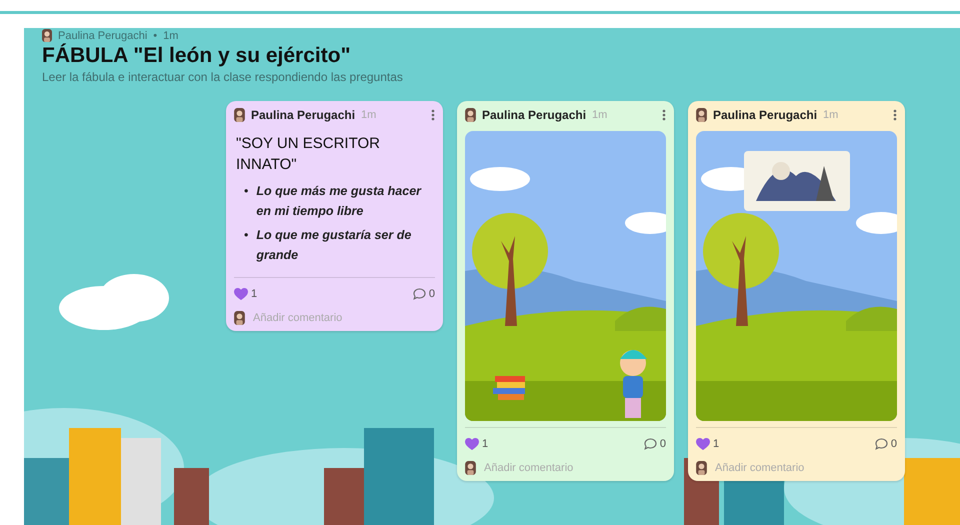  What do you see at coordinates (223, 77) in the screenshot?
I see `board-description: Leer la fábula e interactuar con la clase respondiendo las preguntas` at bounding box center [223, 77].